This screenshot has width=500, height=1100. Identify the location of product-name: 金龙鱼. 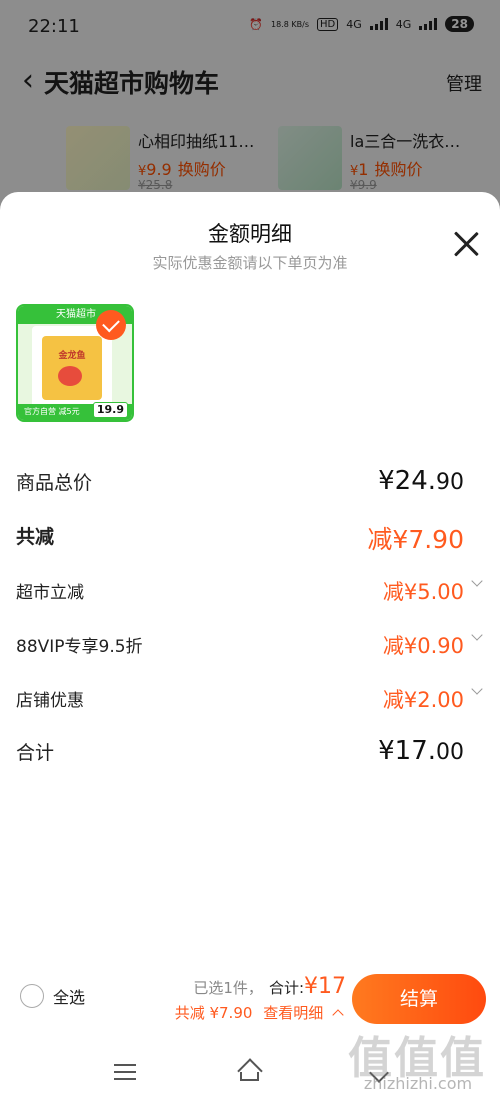
(72, 356).